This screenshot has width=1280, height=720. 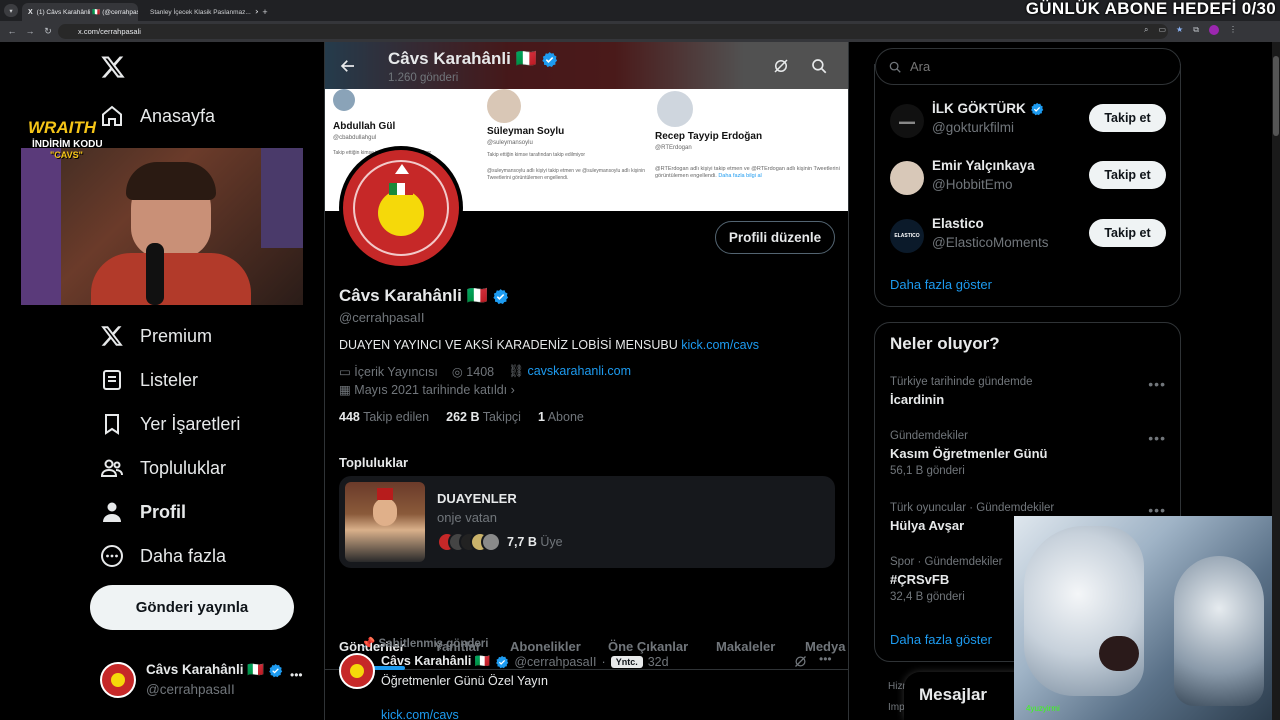 What do you see at coordinates (427, 389) in the screenshot?
I see `meta-joined: ▦ Mayıs 2021 tarihinde katıldı ›` at bounding box center [427, 389].